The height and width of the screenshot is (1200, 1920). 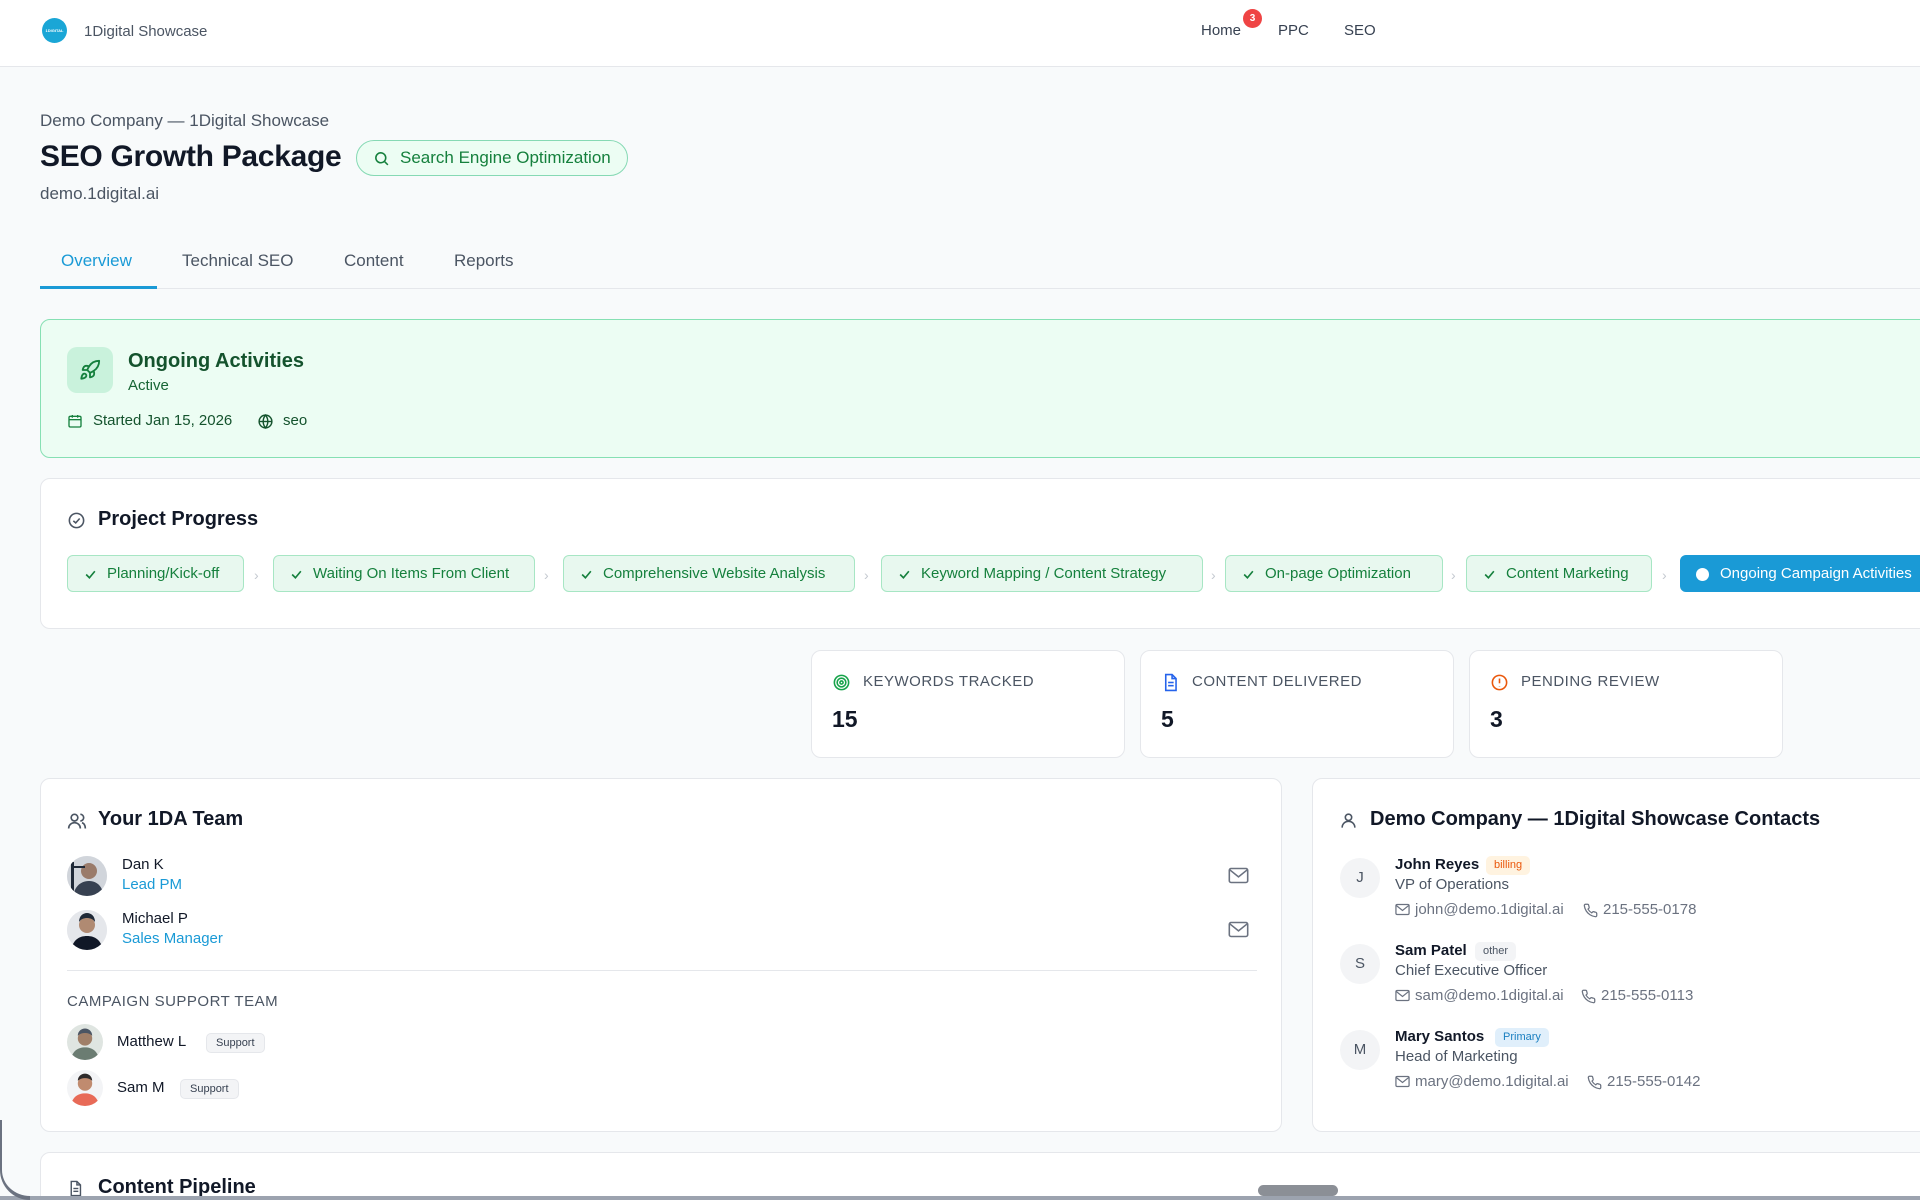 What do you see at coordinates (1508, 865) in the screenshot?
I see `contact-tag-billing: billing` at bounding box center [1508, 865].